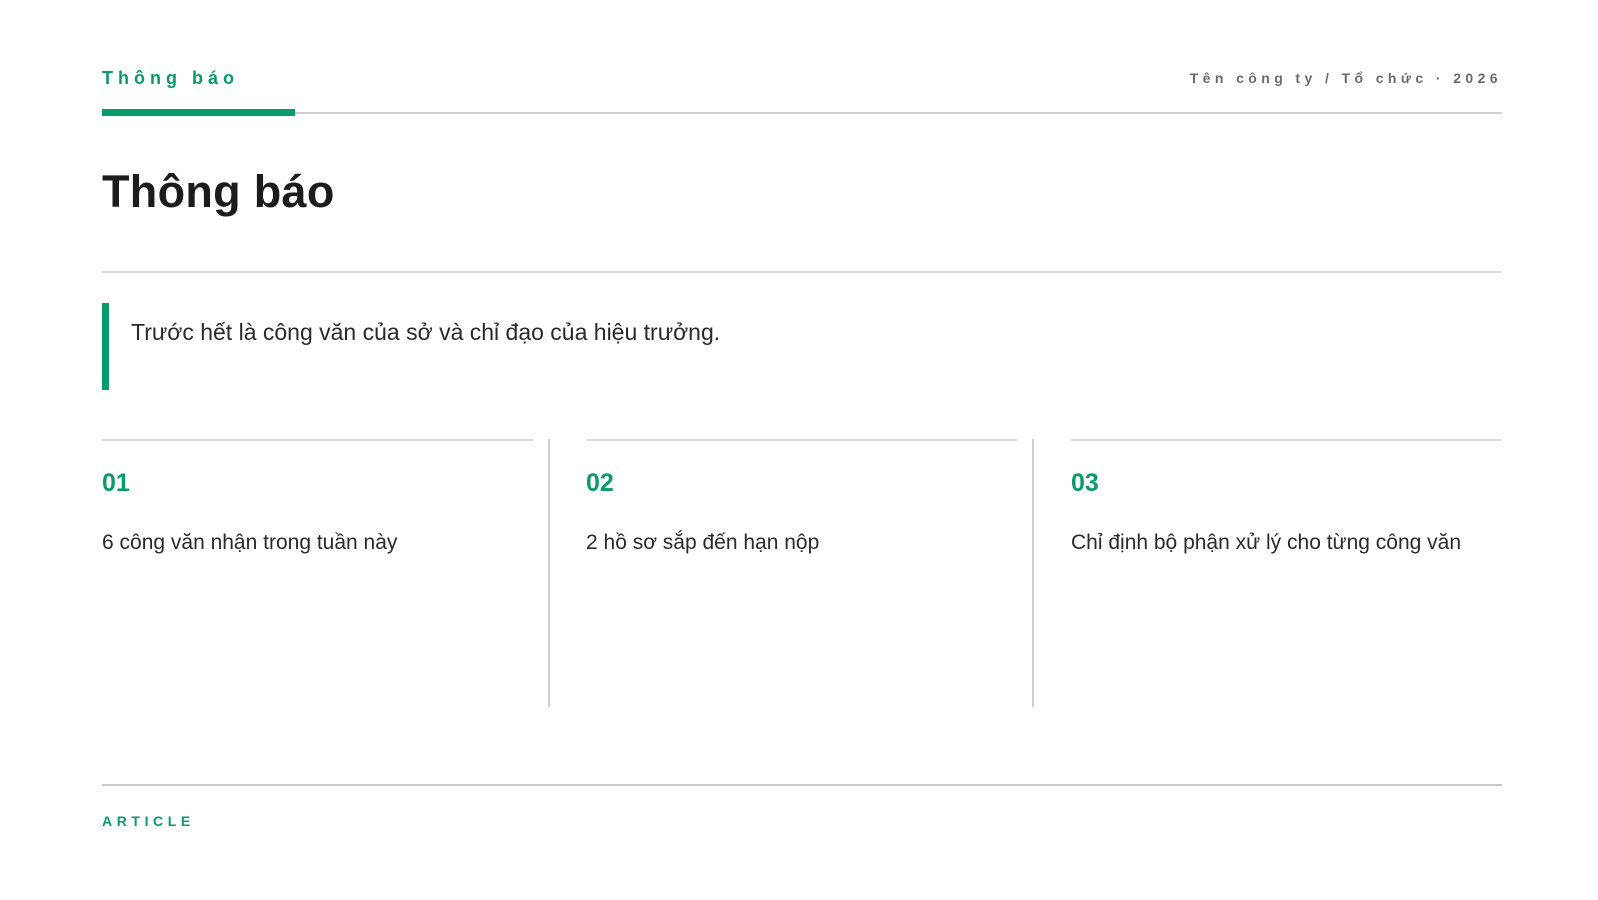 Image resolution: width=1598 pixels, height=900 pixels. Describe the element at coordinates (317, 573) in the screenshot. I see `key-point-1: 01 6 công văn nhận trong tuần này` at that location.